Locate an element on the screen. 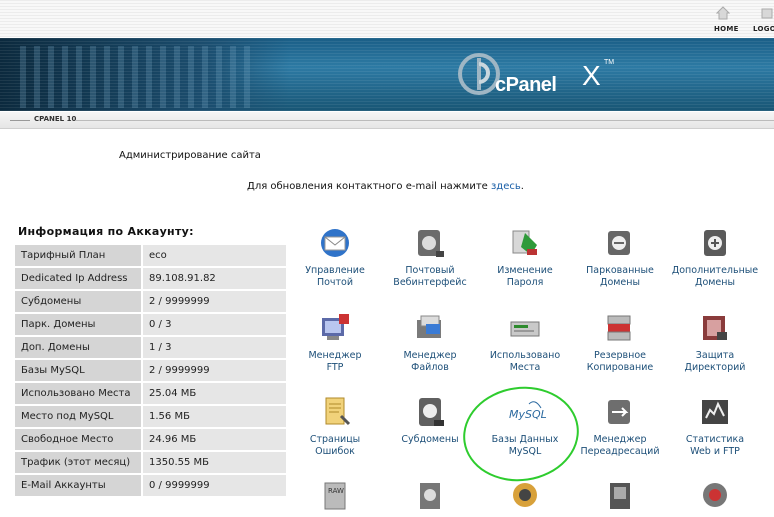 The width and height of the screenshot is (774, 517). feature-tile-backup: Резервное Копирование is located at coordinates (620, 342).